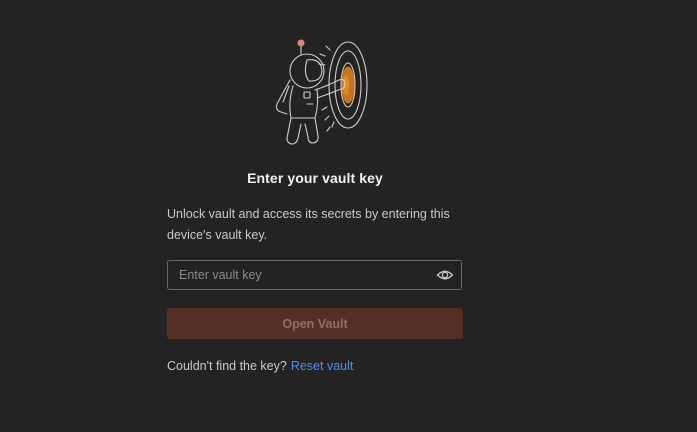 The width and height of the screenshot is (697, 432). I want to click on astronaut-vault-illustration, so click(315, 94).